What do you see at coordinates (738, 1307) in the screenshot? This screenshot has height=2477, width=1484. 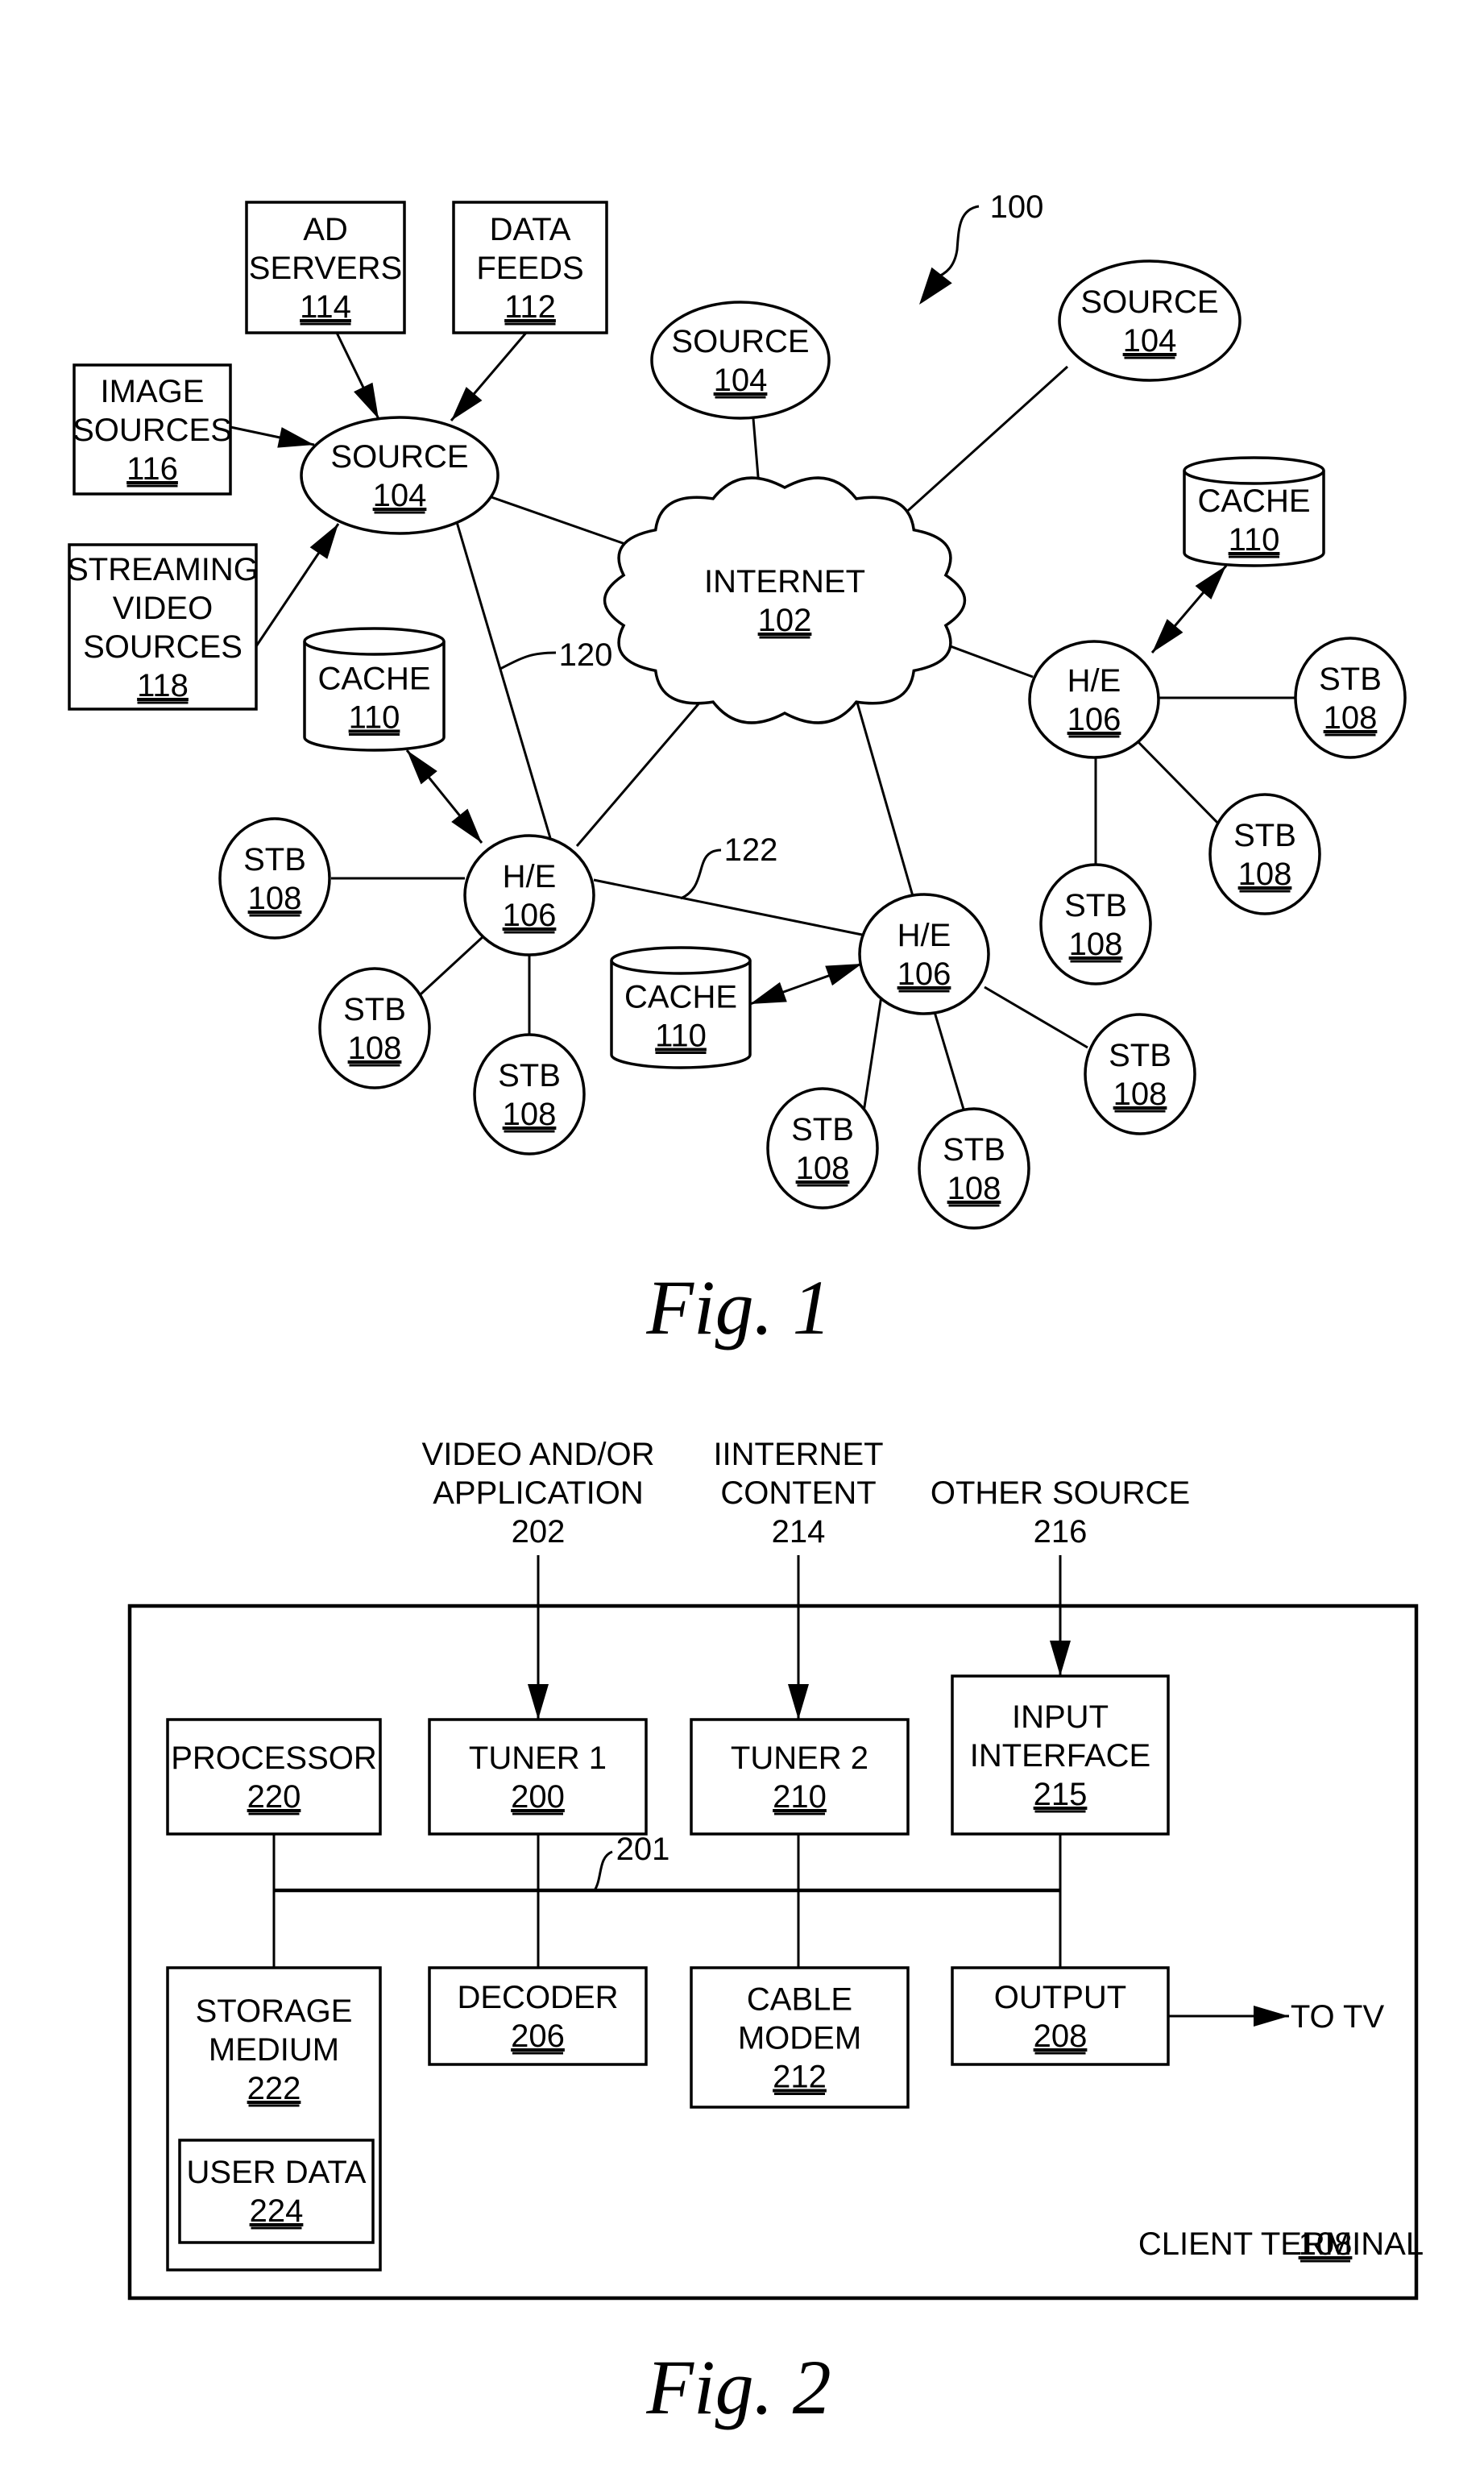 I see `figure-1-caption: Fig. 1` at bounding box center [738, 1307].